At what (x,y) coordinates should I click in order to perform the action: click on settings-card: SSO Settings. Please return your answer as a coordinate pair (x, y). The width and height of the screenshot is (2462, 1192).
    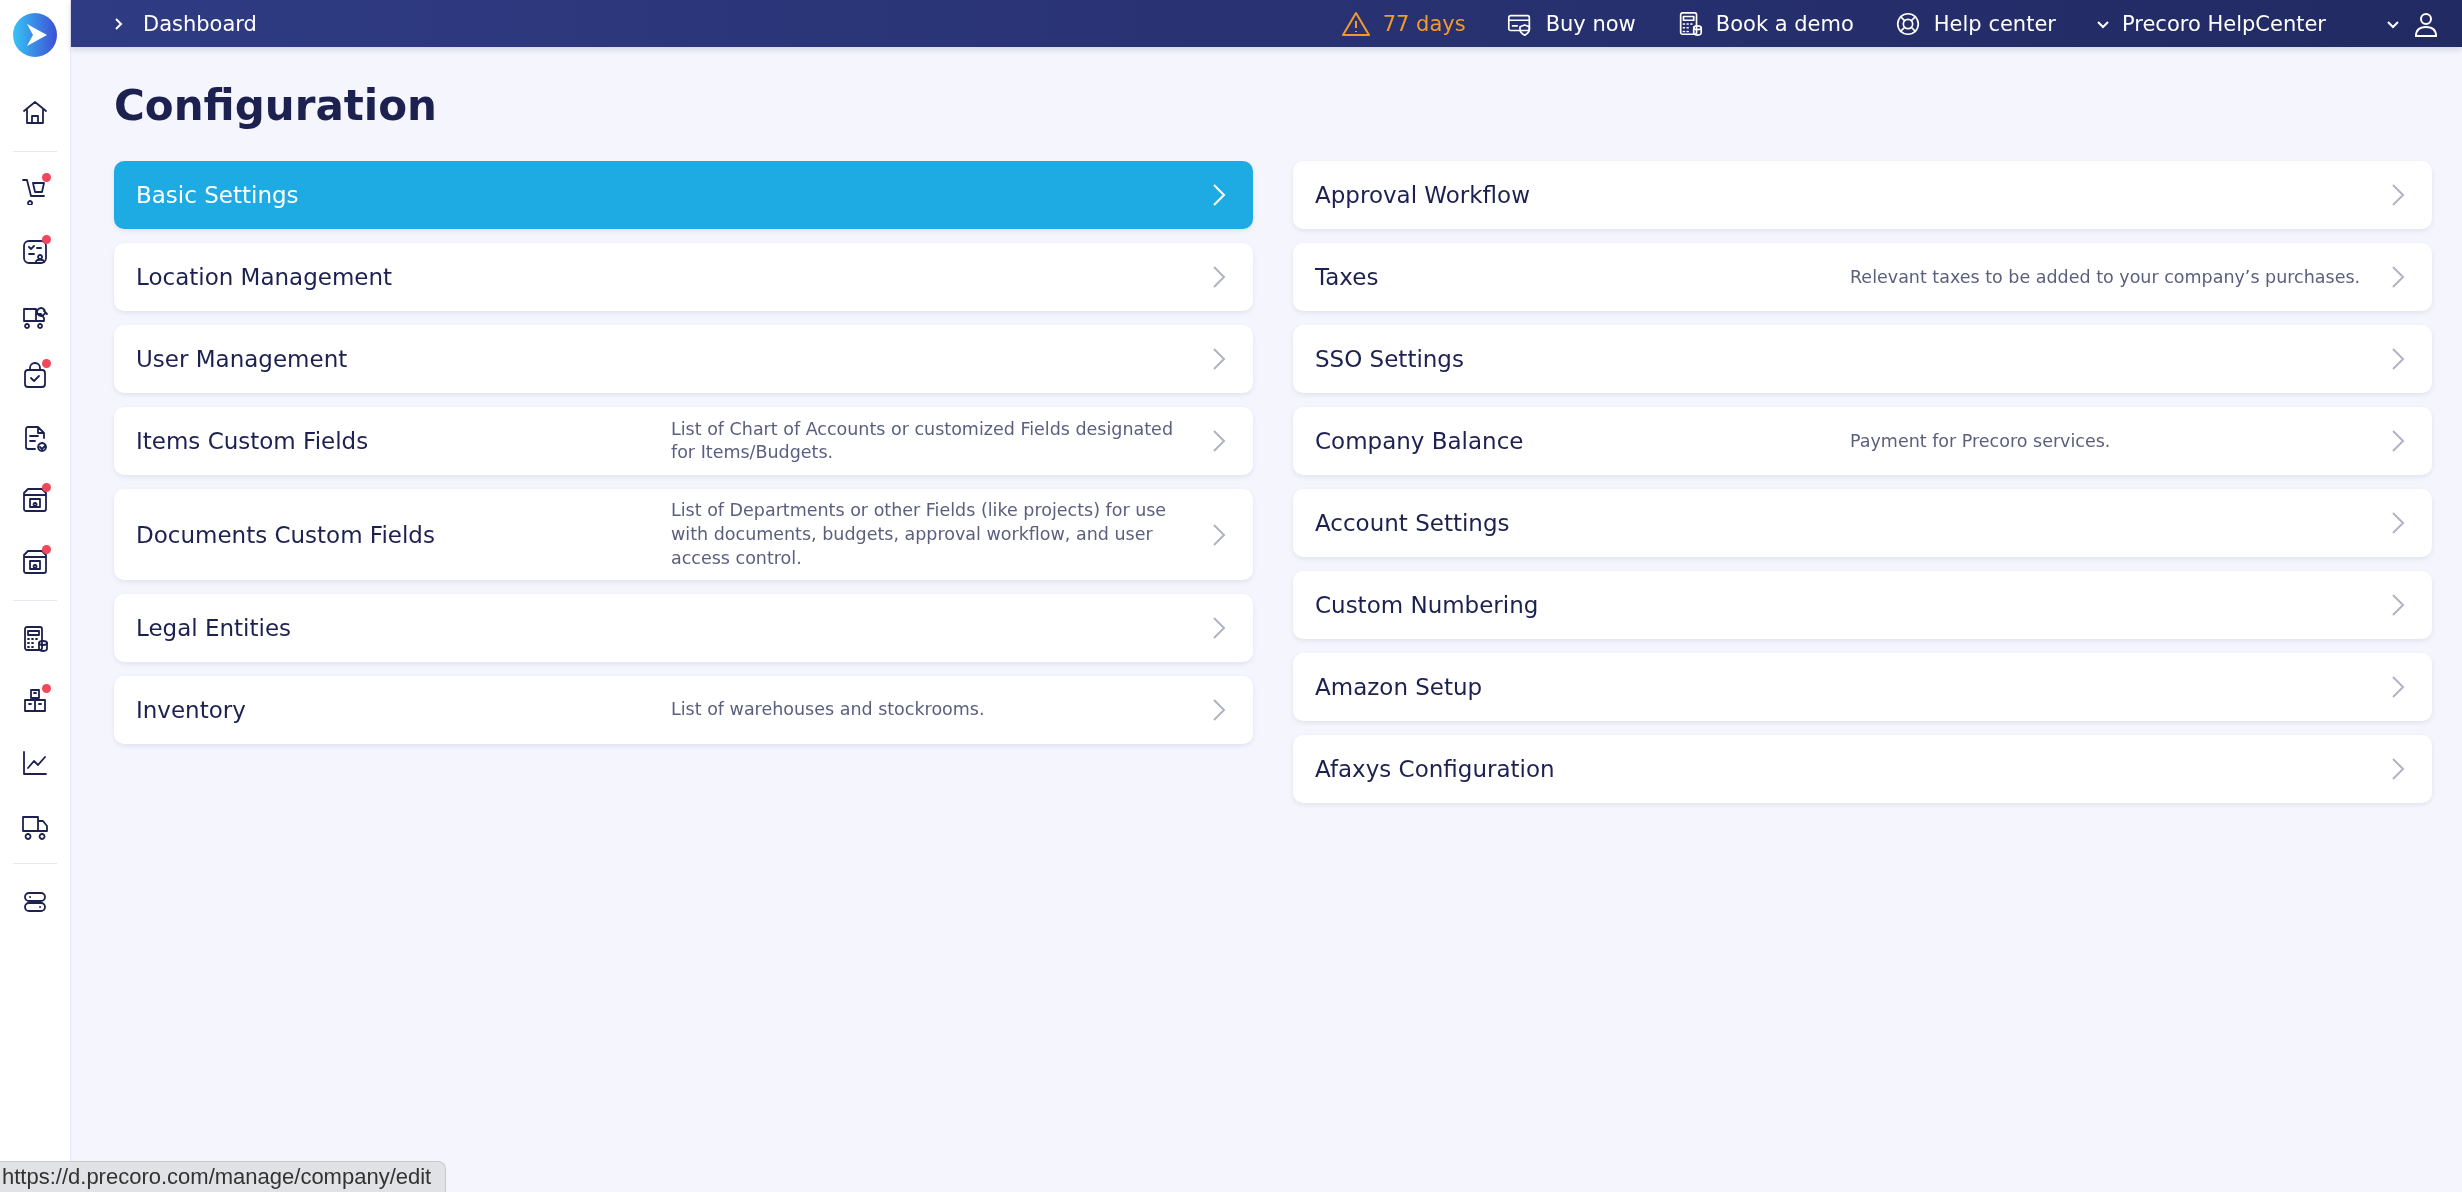
    Looking at the image, I should click on (1862, 359).